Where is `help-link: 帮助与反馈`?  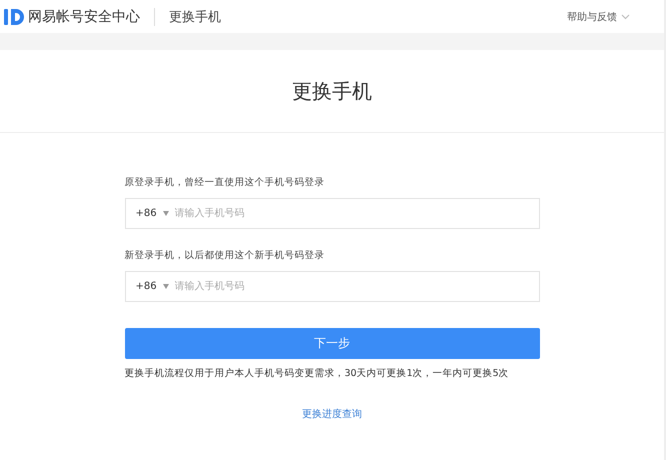
help-link: 帮助与反馈 is located at coordinates (592, 17).